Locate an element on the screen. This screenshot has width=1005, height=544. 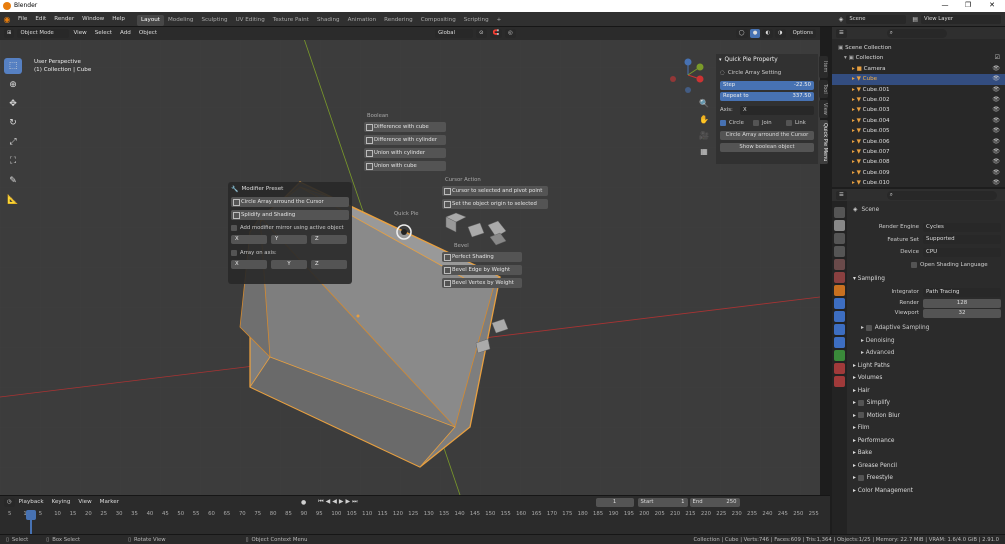
texture-tab-icon is located at coordinates (839, 381).